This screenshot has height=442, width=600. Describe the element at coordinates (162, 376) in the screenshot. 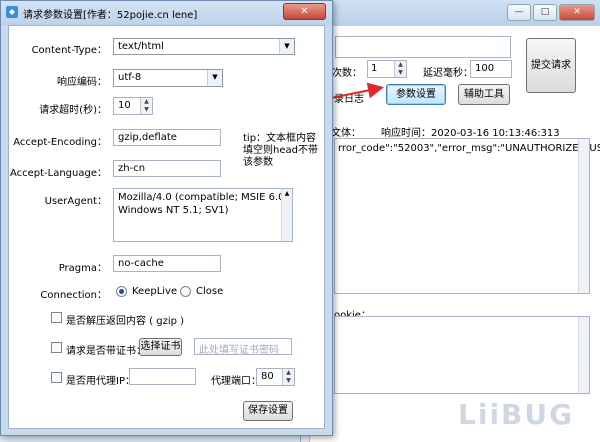

I see `proxy-ip-input` at that location.